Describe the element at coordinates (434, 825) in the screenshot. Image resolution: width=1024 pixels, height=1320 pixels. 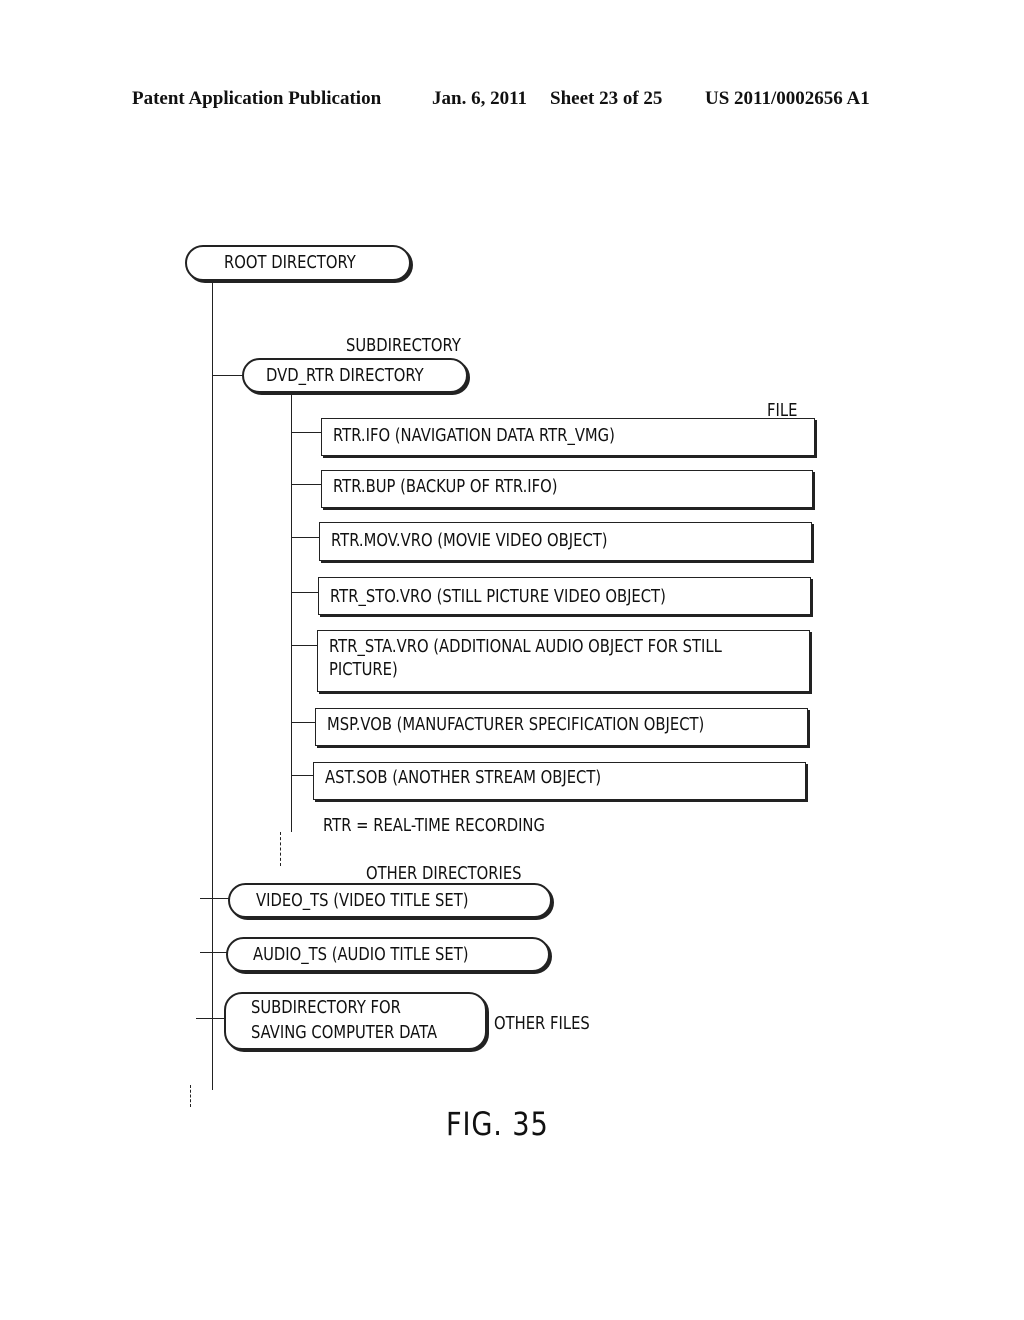
I see `rtr-abbreviation-note: RTR = REAL-TIME RECORDING` at that location.